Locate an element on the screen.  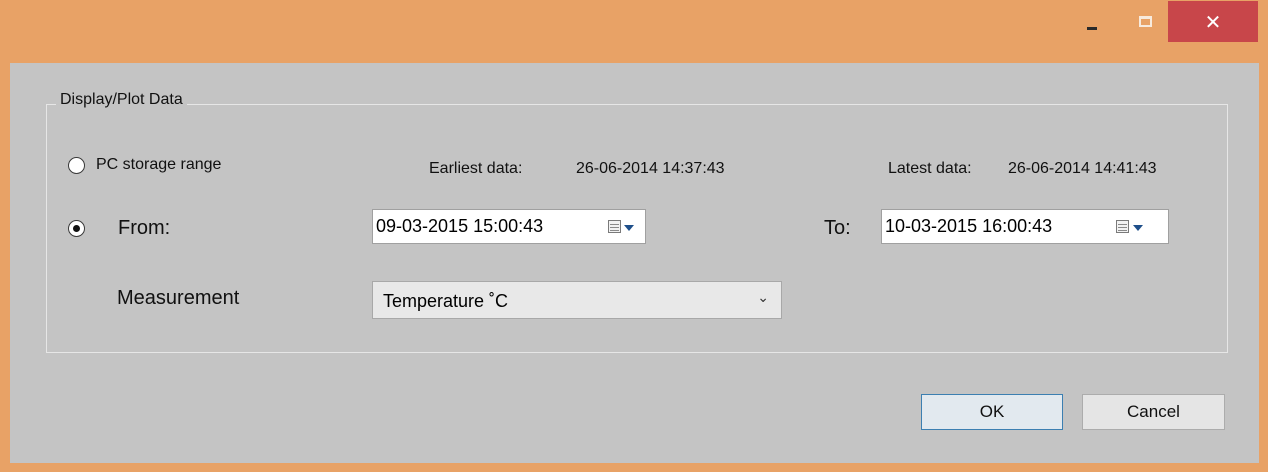
measurement-select: Temperature ˚C ⌄ is located at coordinates (577, 300).